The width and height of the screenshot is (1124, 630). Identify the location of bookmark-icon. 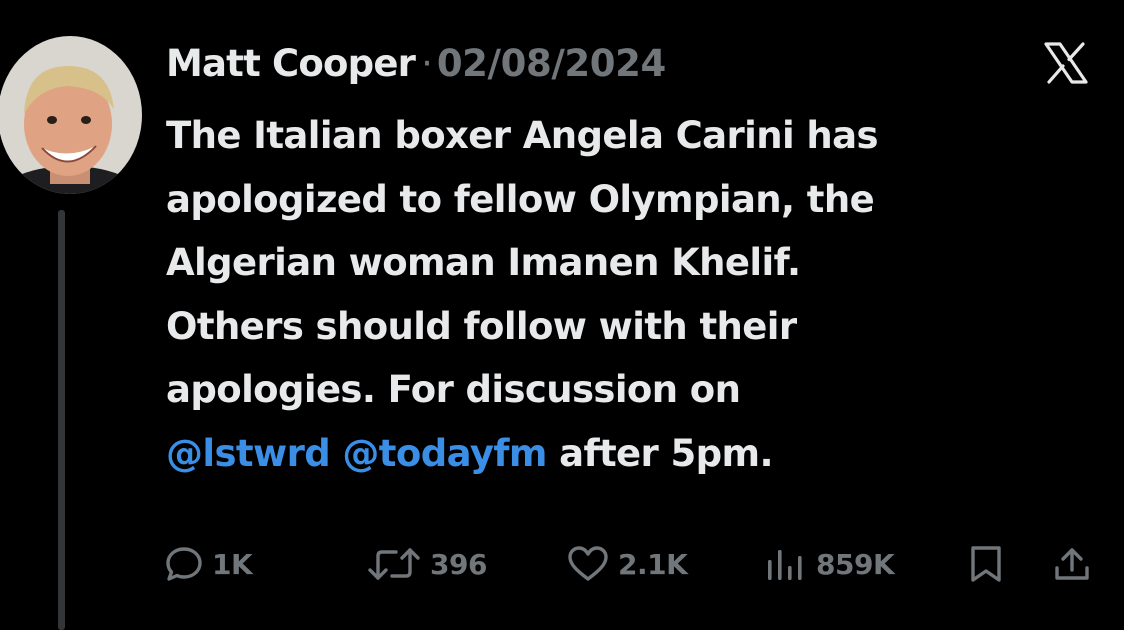
(986, 564).